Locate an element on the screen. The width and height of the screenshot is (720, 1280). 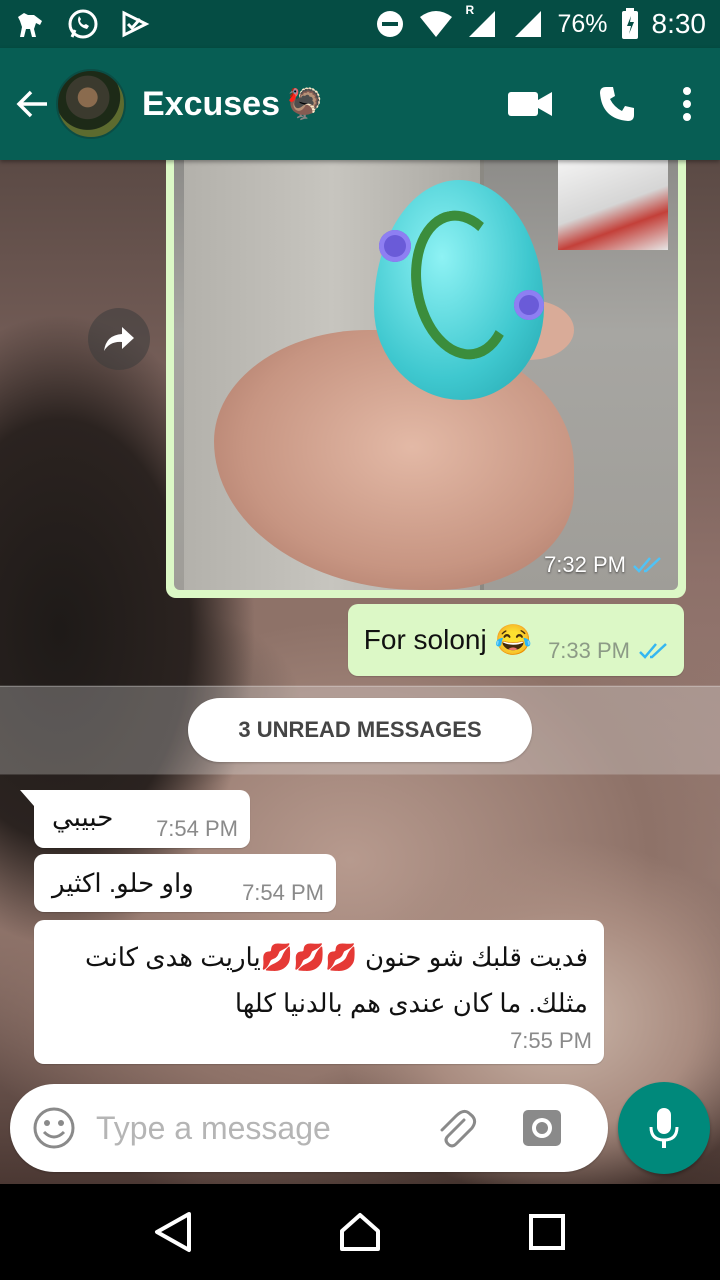
video-call-icon is located at coordinates (530, 104).